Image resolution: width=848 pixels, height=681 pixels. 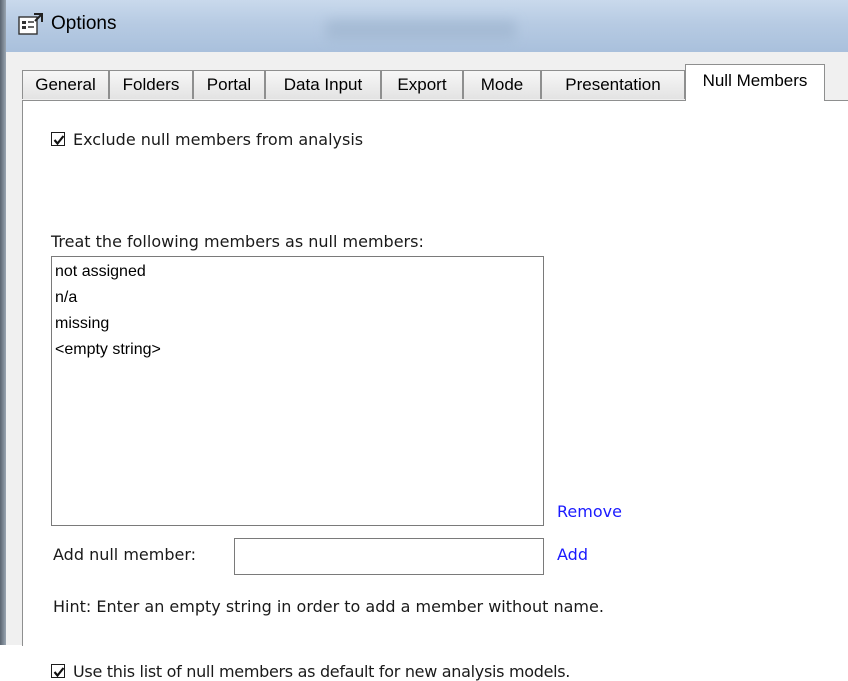 What do you see at coordinates (589, 511) in the screenshot?
I see `remove-link: Remove` at bounding box center [589, 511].